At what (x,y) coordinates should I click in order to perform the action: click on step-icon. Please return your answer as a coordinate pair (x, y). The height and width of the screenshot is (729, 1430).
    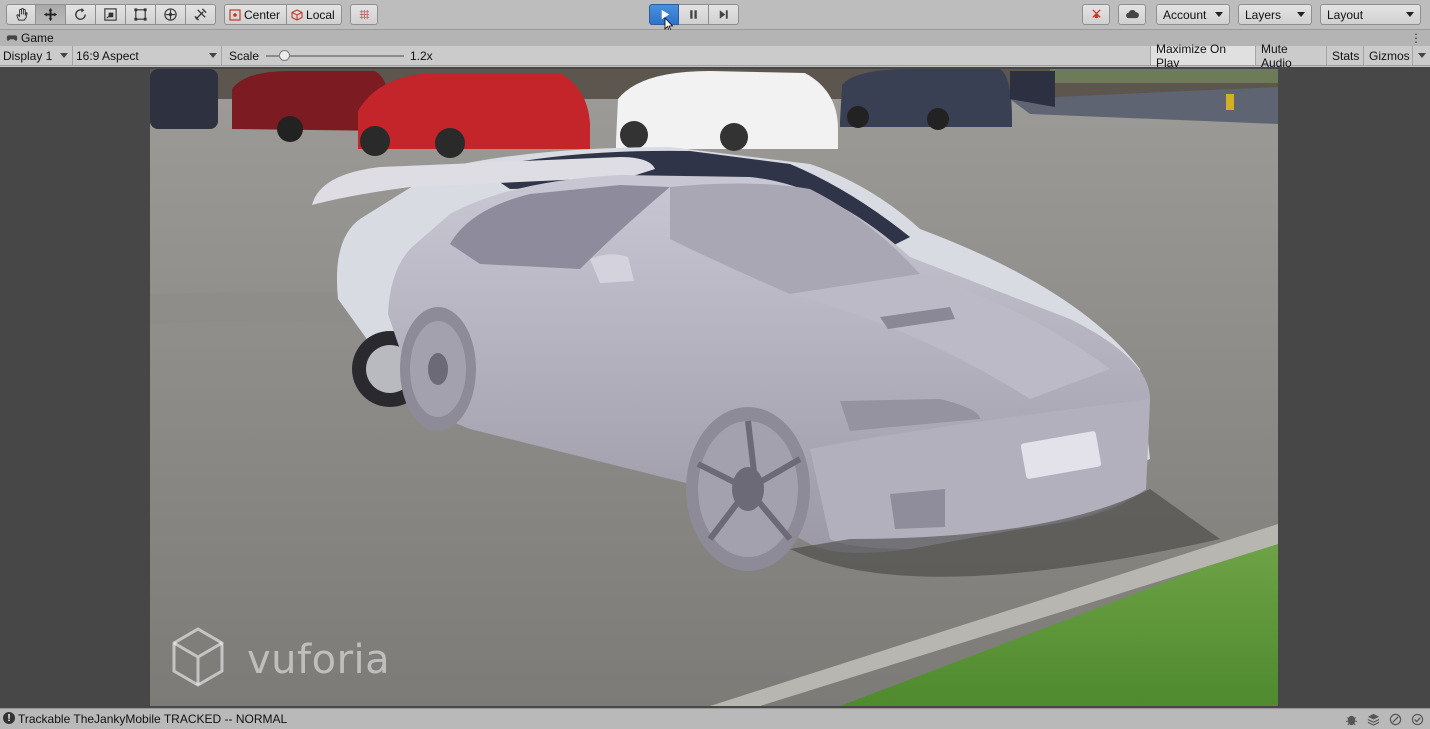
    Looking at the image, I should click on (723, 14).